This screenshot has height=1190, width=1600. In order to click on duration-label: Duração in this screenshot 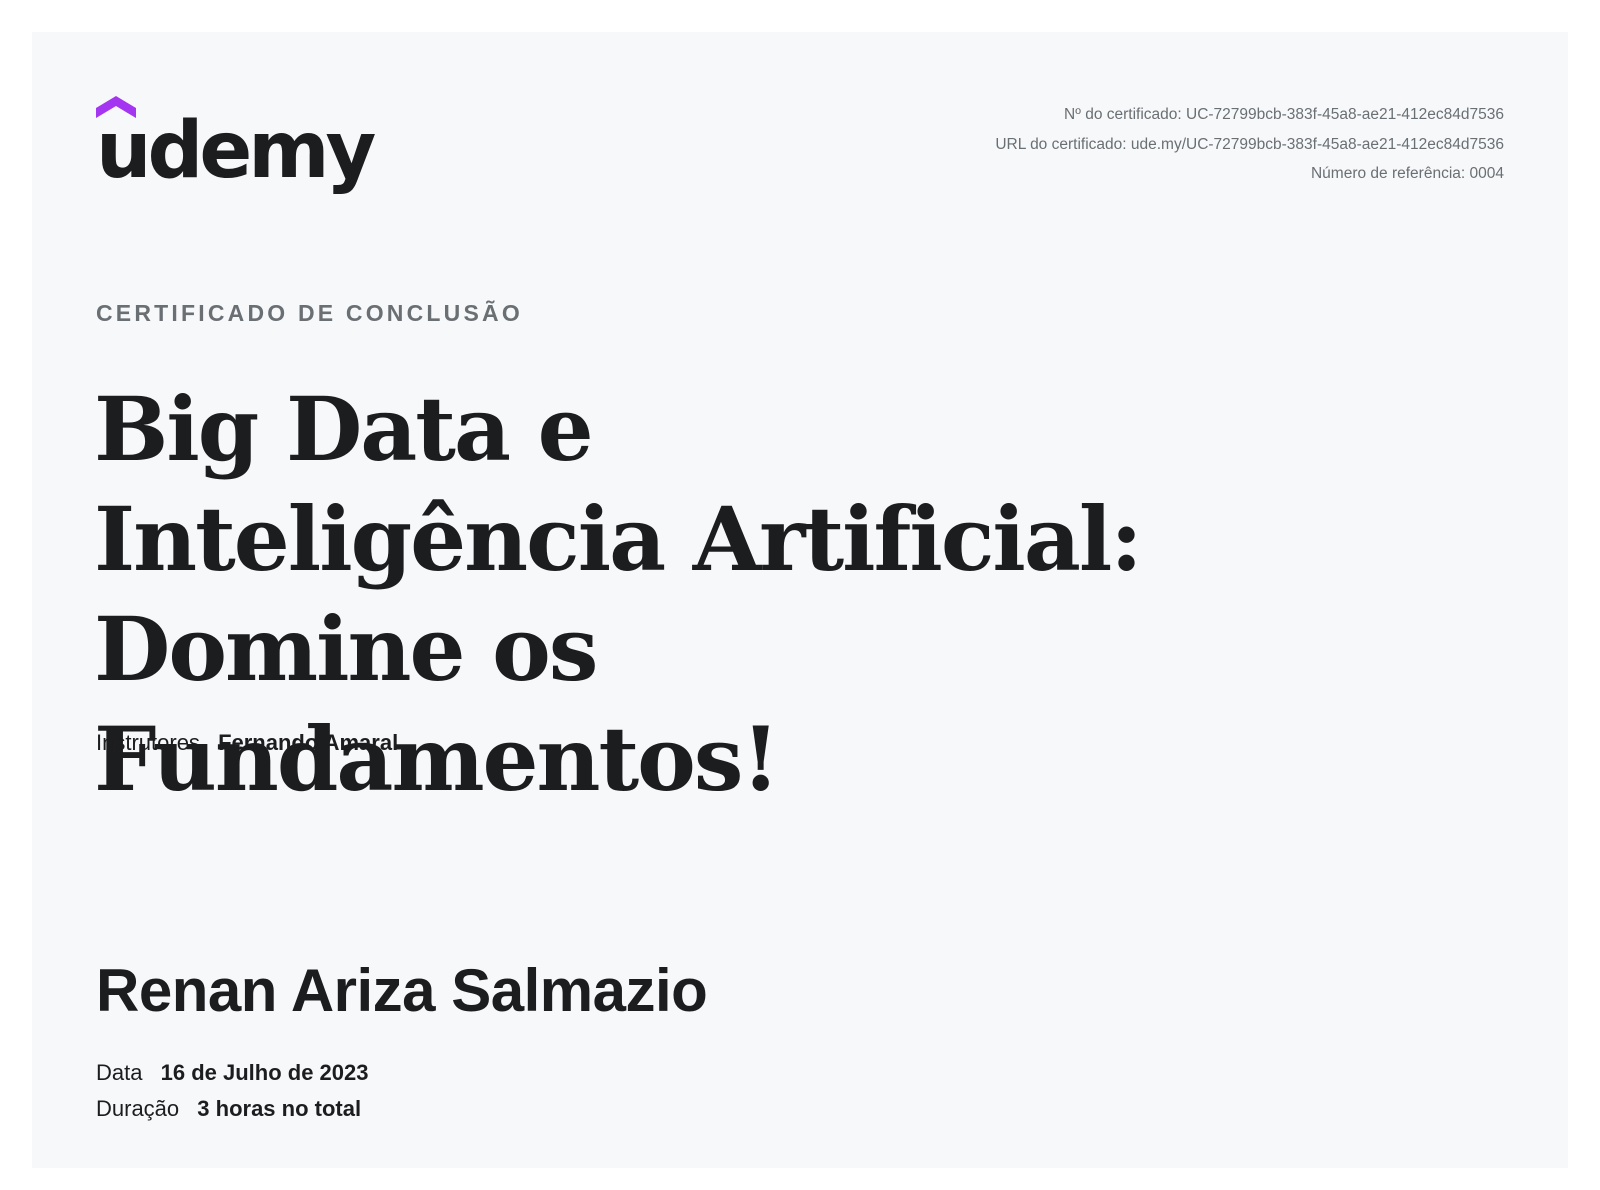, I will do `click(138, 1108)`.